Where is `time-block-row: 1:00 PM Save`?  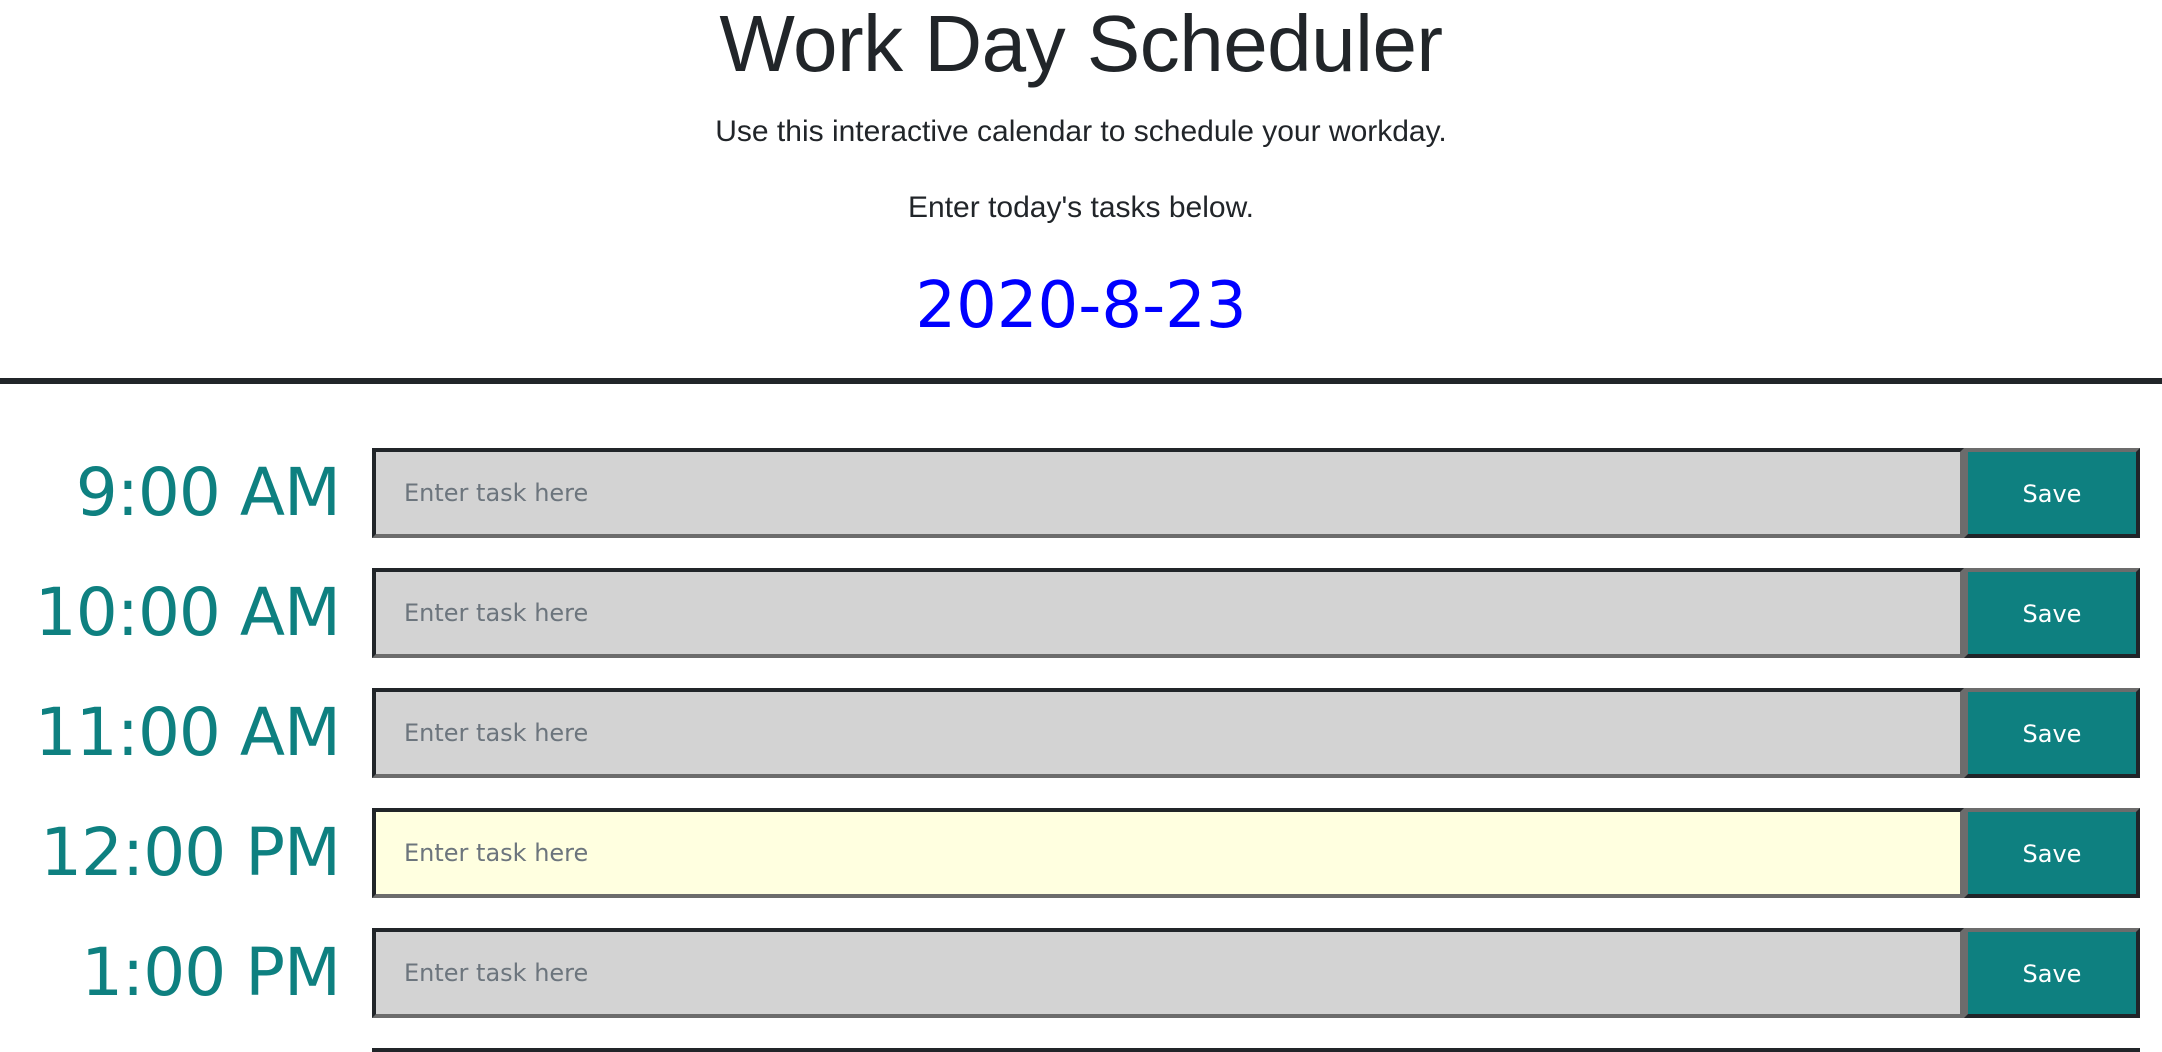 time-block-row: 1:00 PM Save is located at coordinates (1081, 973).